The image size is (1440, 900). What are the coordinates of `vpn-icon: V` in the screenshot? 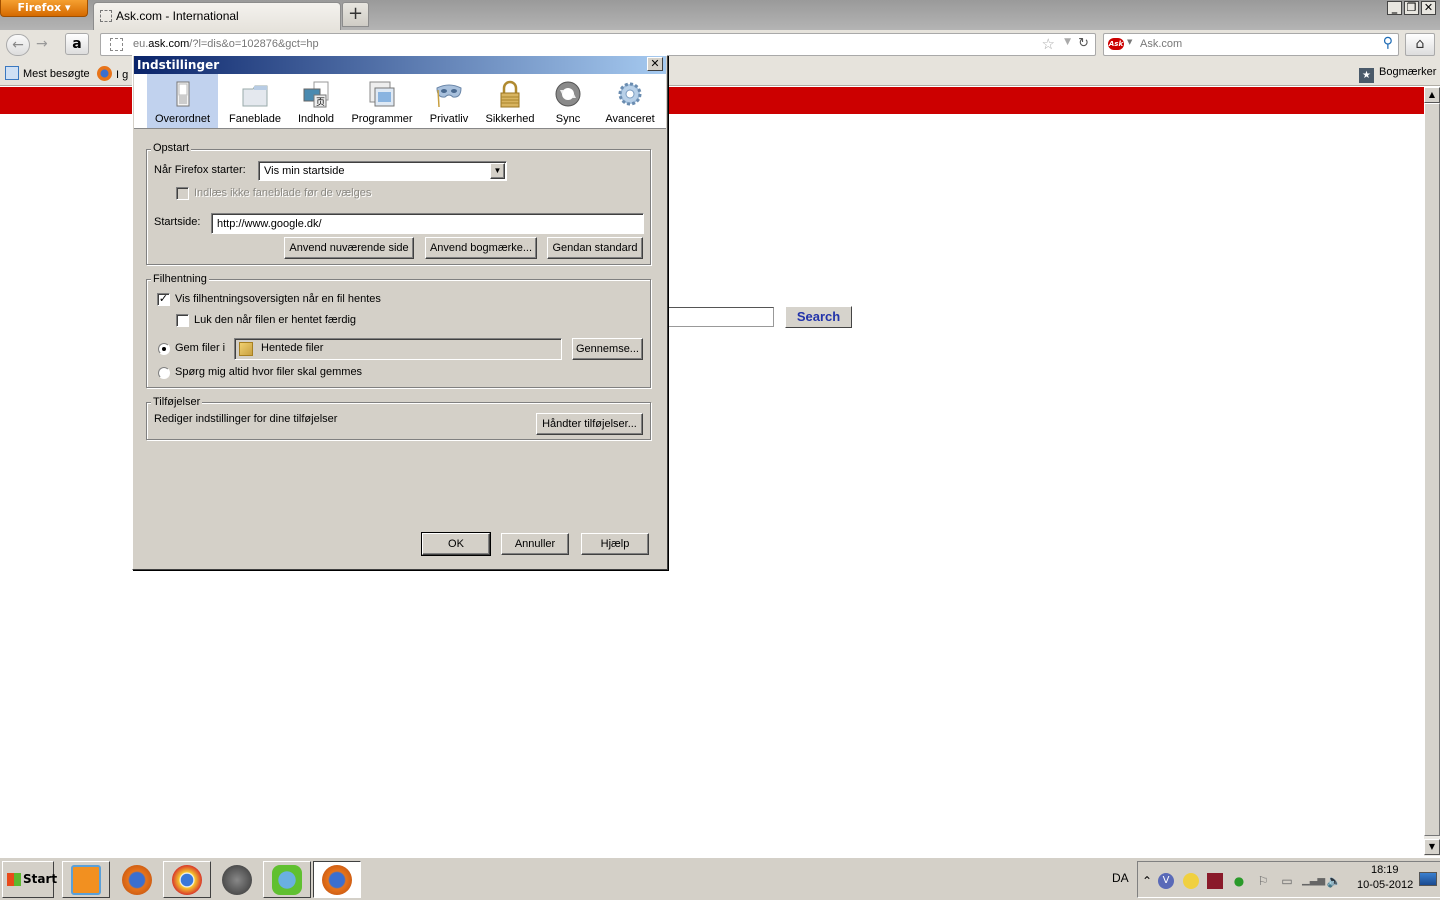 It's located at (1166, 881).